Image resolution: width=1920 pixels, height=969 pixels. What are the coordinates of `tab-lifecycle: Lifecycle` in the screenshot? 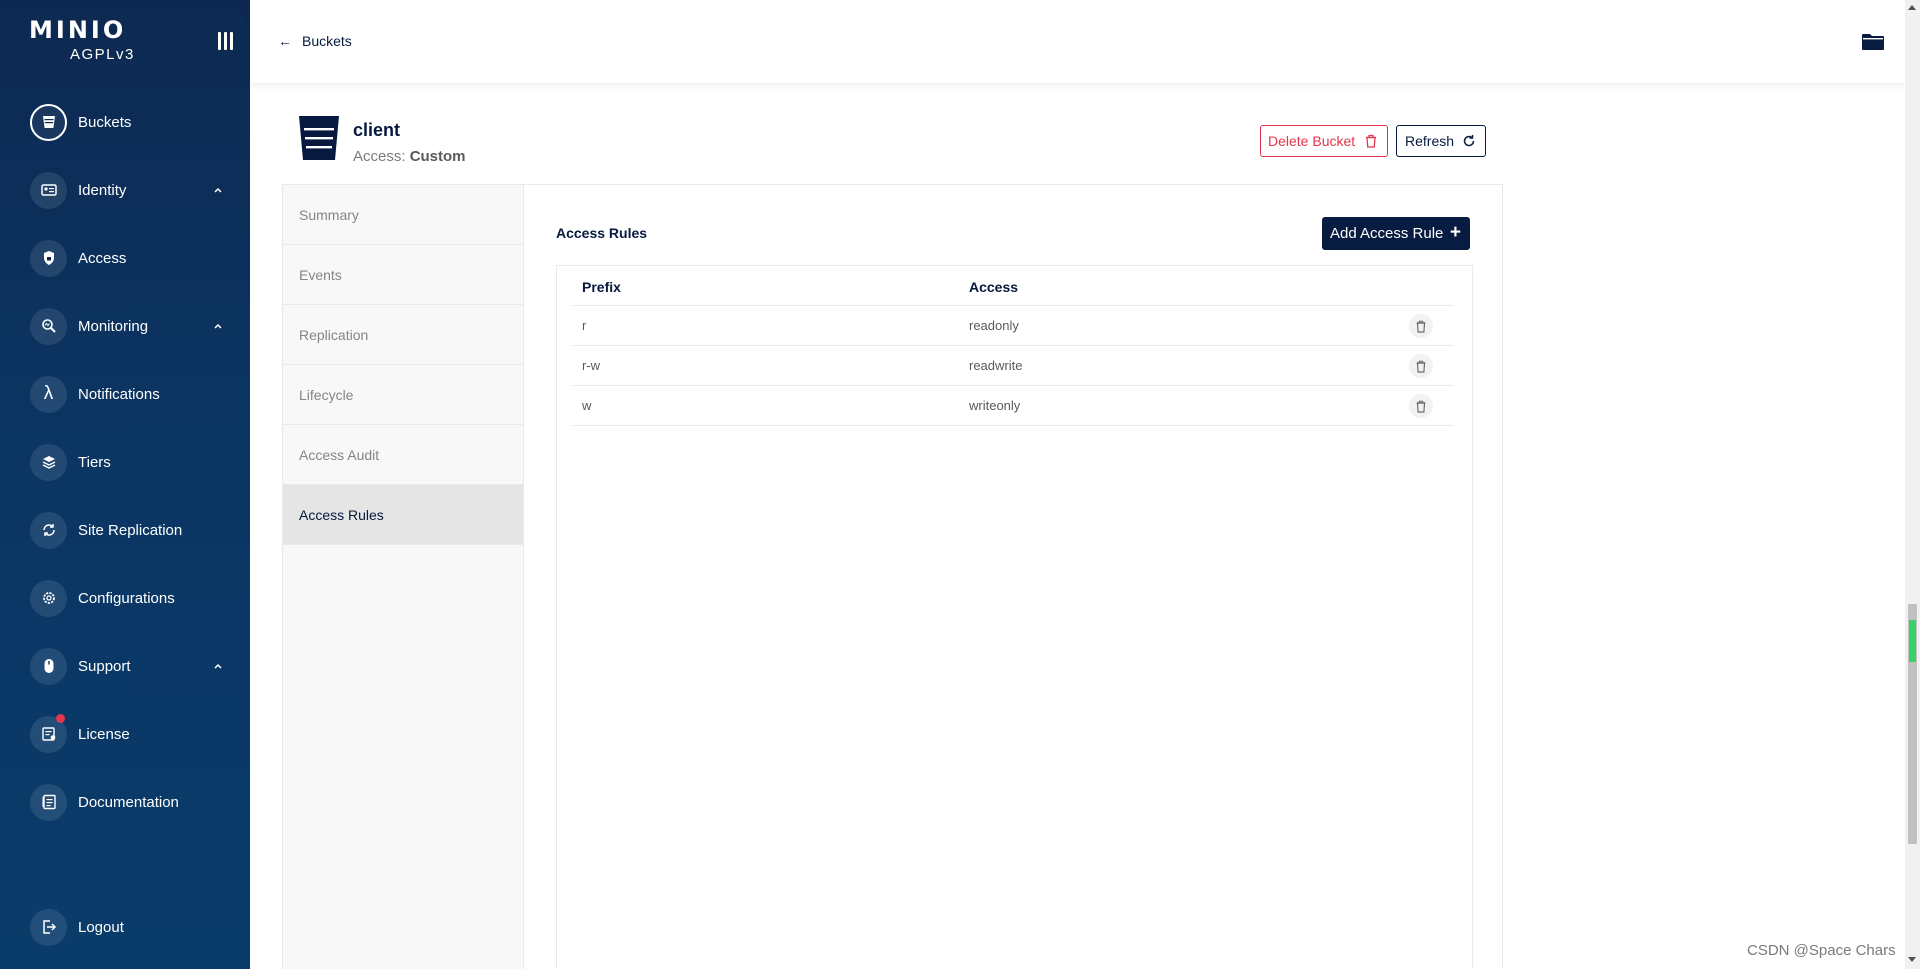 It's located at (403, 395).